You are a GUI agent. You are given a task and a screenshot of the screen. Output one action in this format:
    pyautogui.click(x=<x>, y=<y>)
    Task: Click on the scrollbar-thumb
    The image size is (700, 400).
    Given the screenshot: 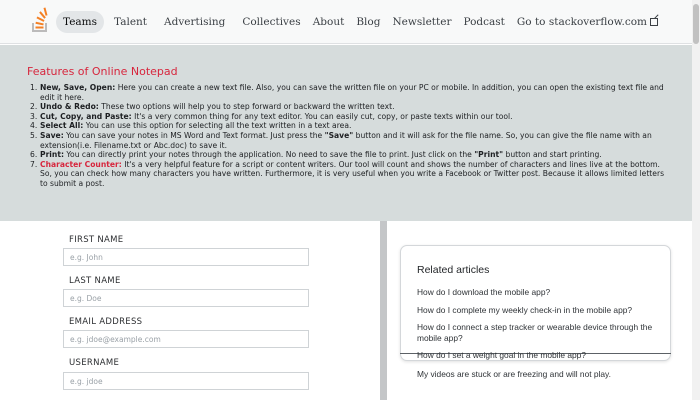 What is the action you would take?
    pyautogui.click(x=696, y=24)
    